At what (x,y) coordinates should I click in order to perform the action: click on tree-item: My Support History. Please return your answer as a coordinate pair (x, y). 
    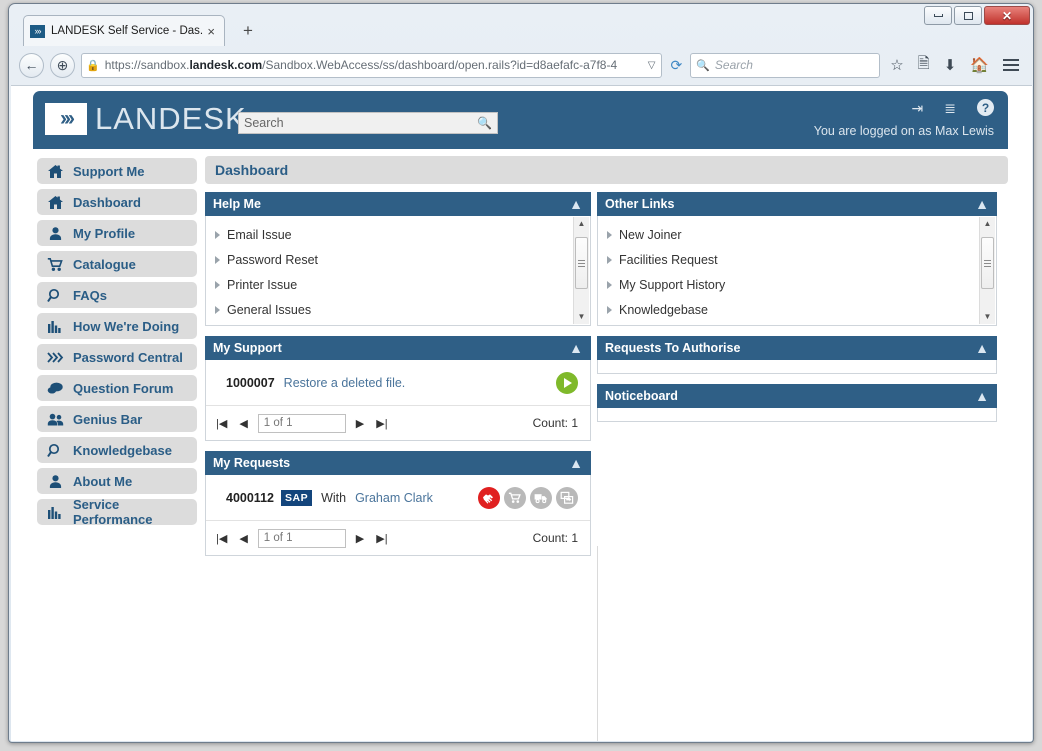
    Looking at the image, I should click on (797, 284).